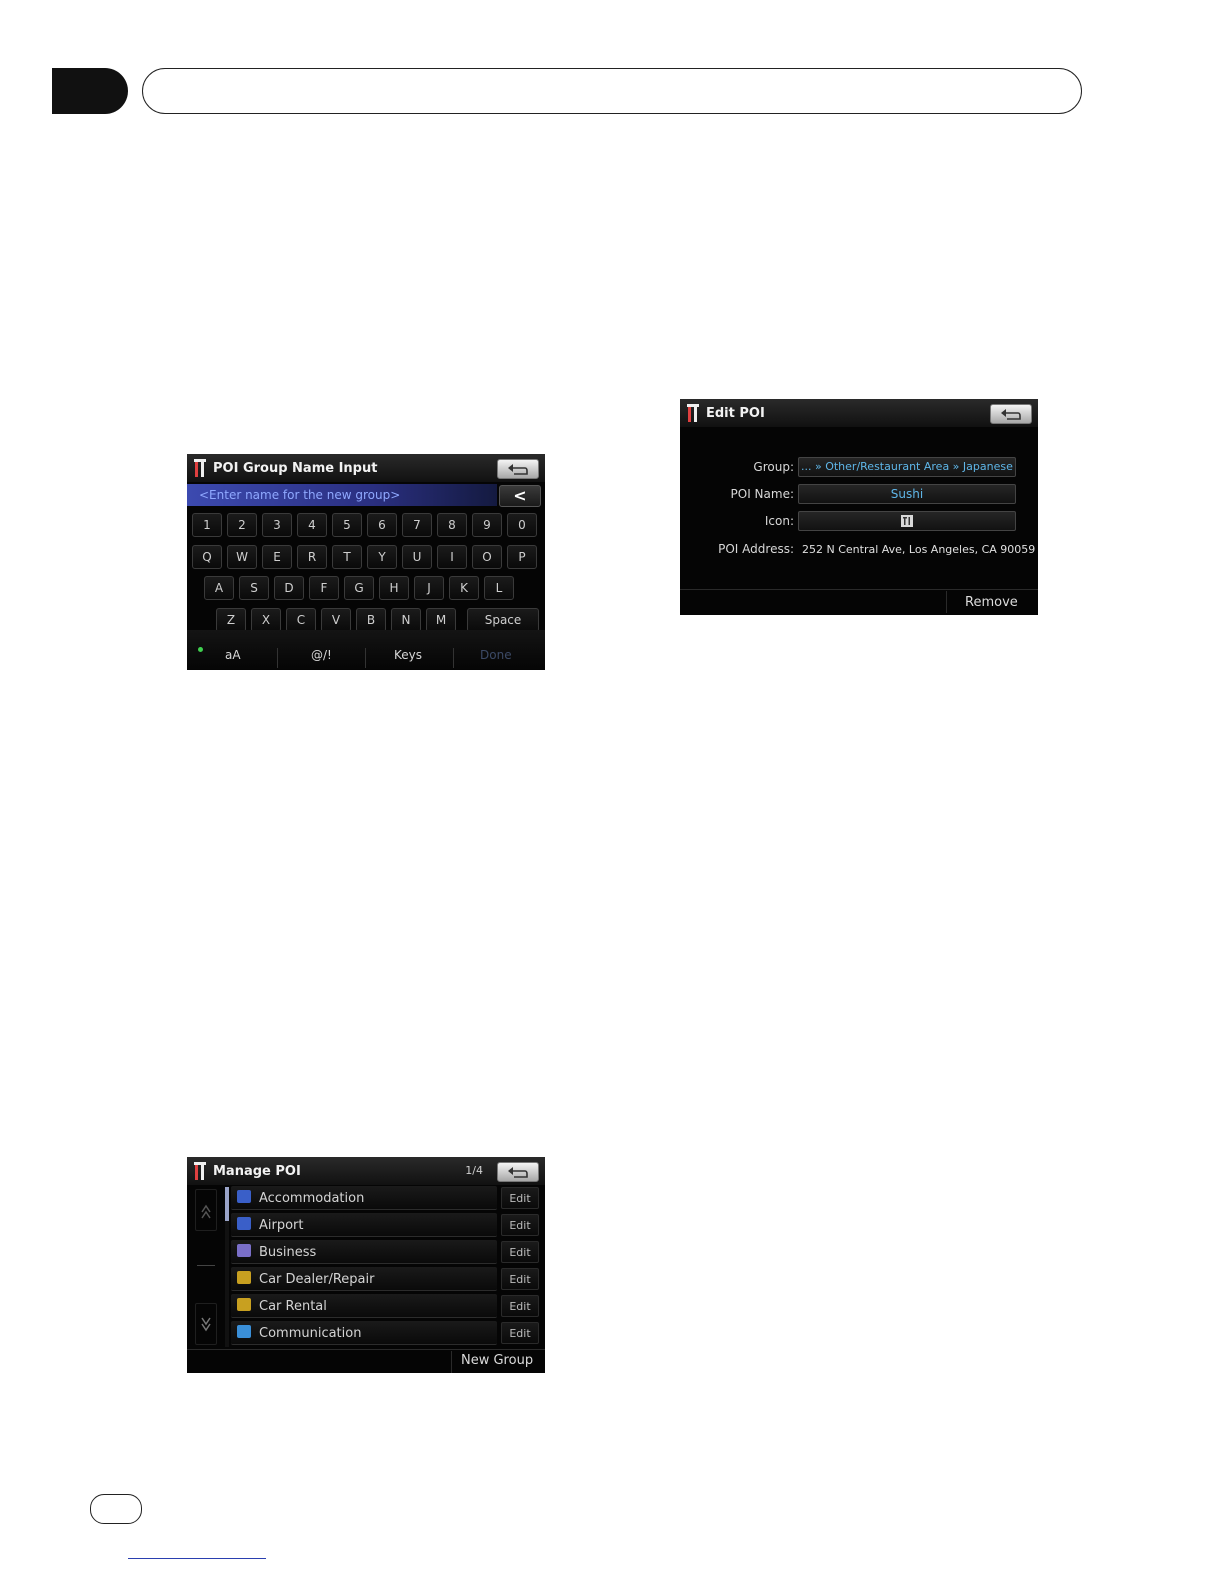 Image resolution: width=1224 pixels, height=1584 pixels. I want to click on key: 5, so click(347, 525).